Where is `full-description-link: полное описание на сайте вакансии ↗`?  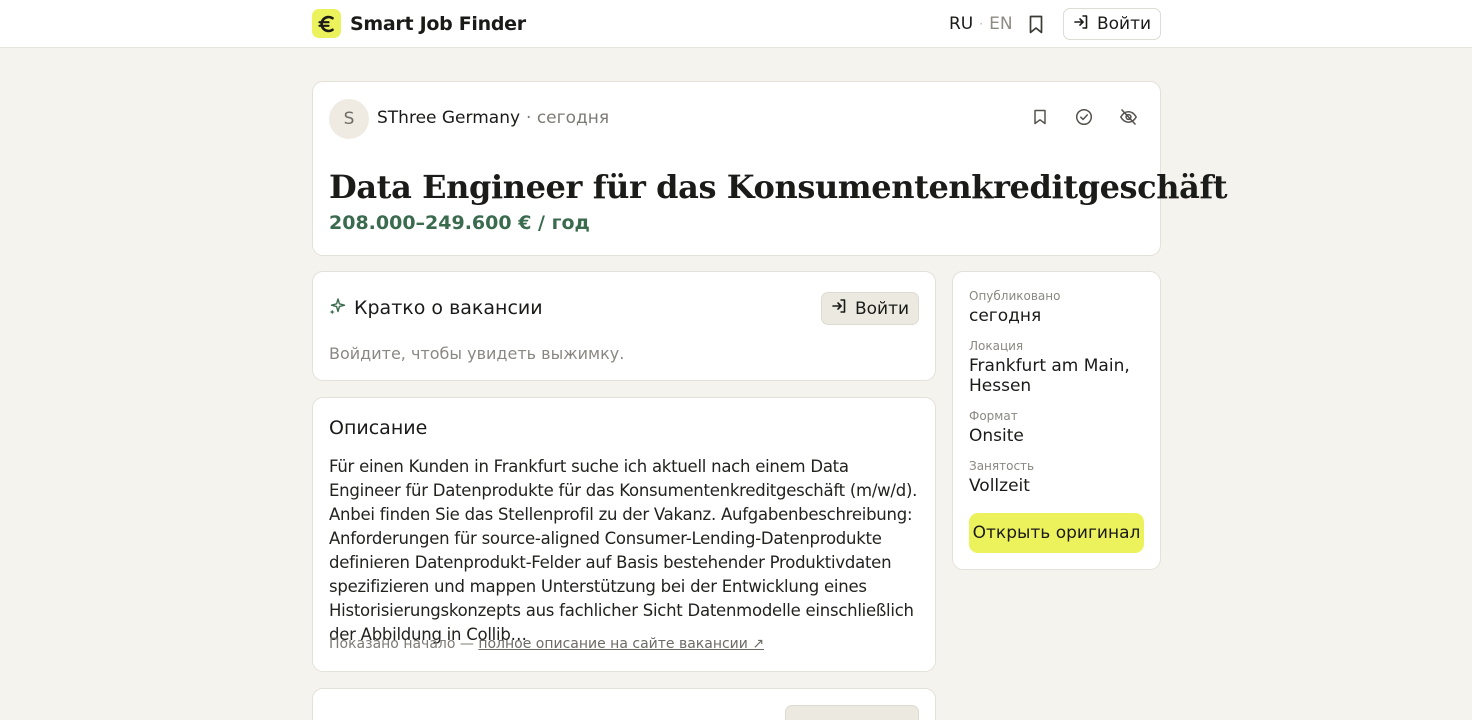
full-description-link: полное описание на сайте вакансии ↗ is located at coordinates (621, 644).